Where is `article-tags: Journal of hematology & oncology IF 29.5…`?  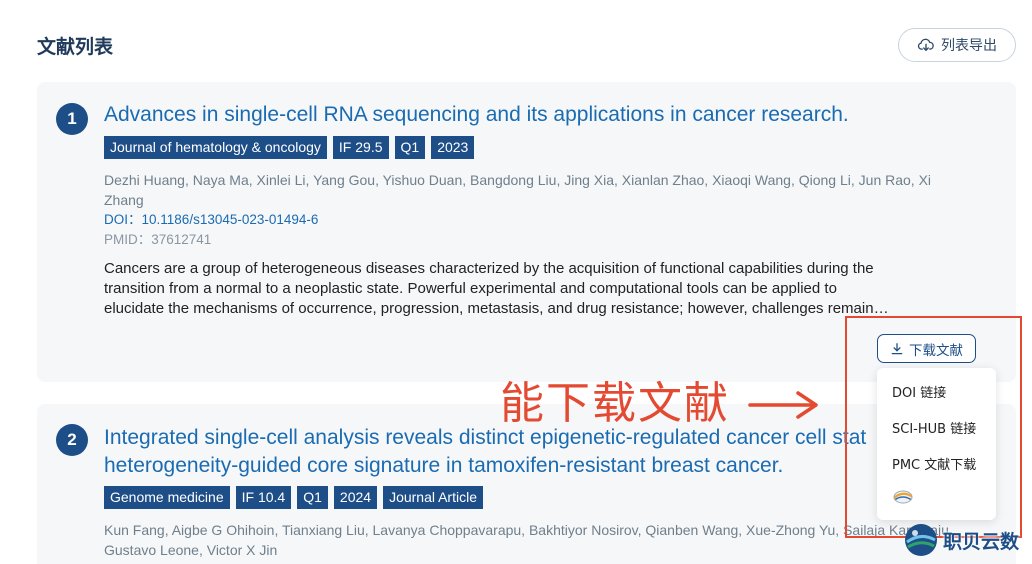 article-tags: Journal of hematology & oncology IF 29.5… is located at coordinates (289, 147).